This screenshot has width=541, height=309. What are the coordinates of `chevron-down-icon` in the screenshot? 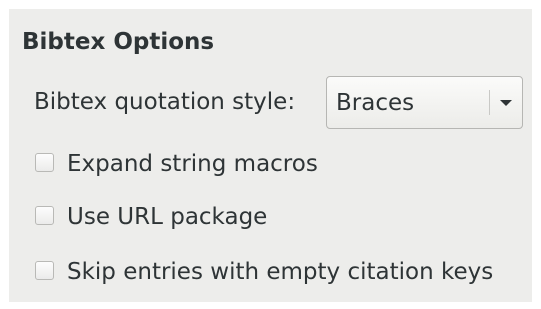 It's located at (506, 103).